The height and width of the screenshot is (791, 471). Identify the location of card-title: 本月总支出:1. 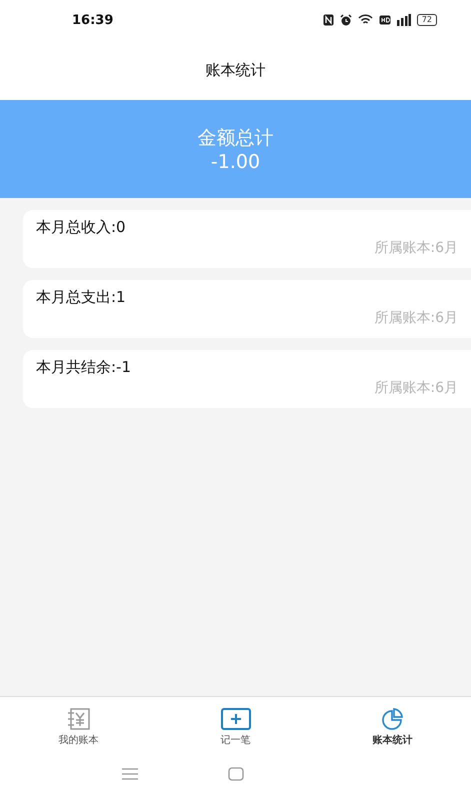
(81, 297).